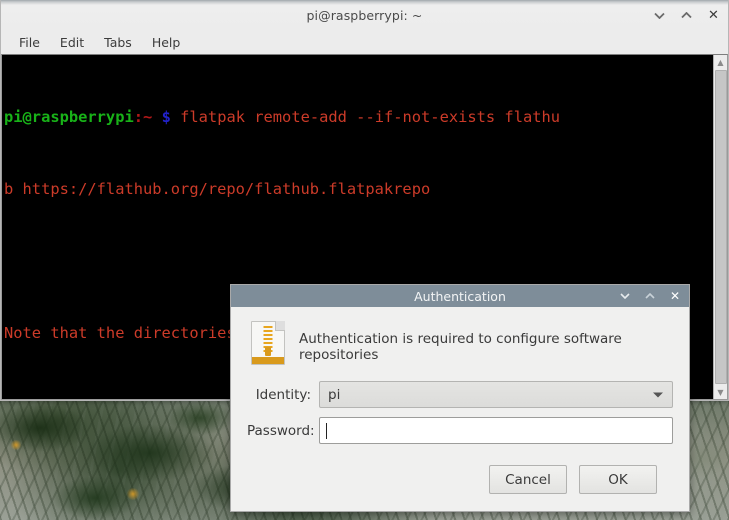  Describe the element at coordinates (166, 117) in the screenshot. I see `prompt-symbol: $` at that location.